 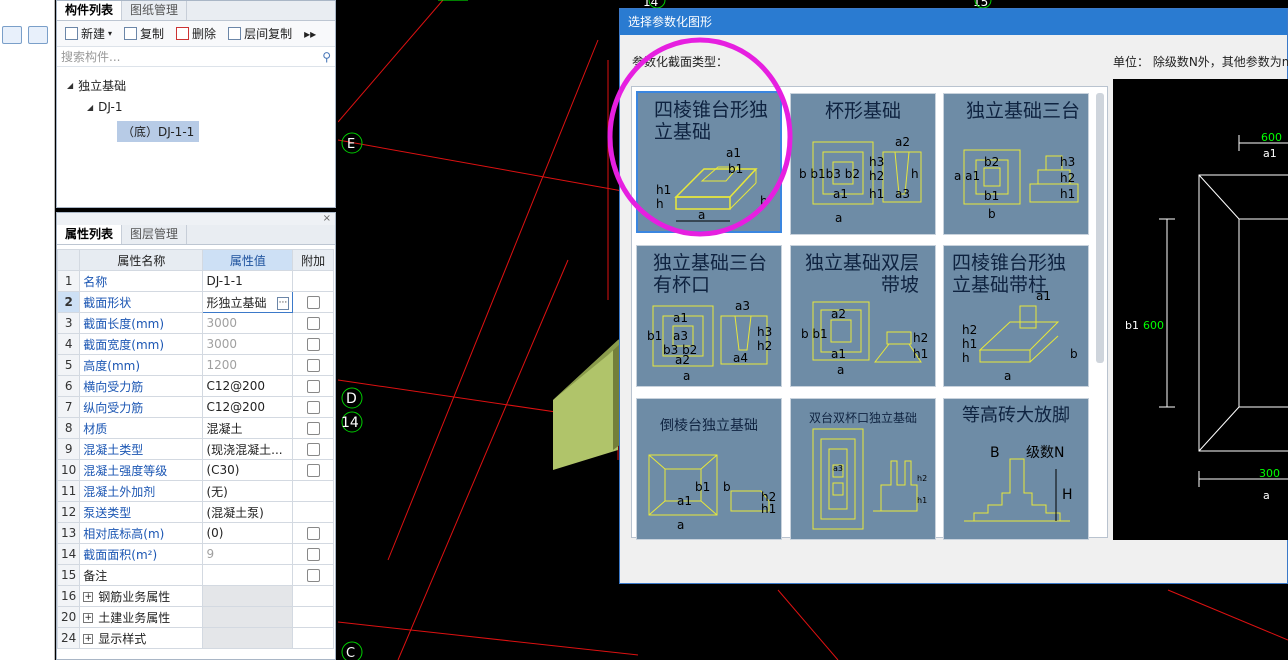 I want to click on search-input: 搜索构件... ⚲, so click(x=196, y=57).